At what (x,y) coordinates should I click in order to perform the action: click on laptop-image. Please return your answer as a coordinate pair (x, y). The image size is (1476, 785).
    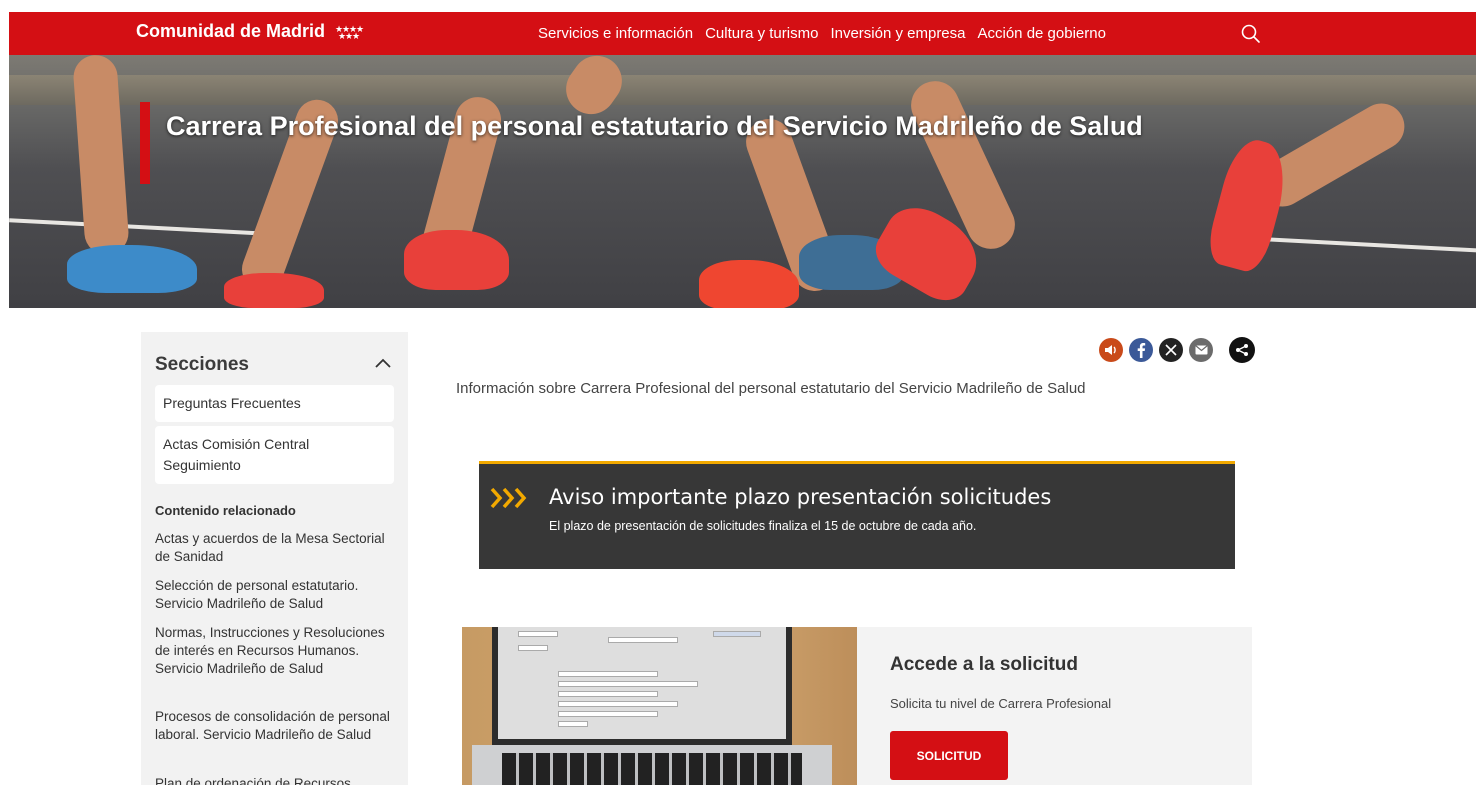
    Looking at the image, I should click on (659, 706).